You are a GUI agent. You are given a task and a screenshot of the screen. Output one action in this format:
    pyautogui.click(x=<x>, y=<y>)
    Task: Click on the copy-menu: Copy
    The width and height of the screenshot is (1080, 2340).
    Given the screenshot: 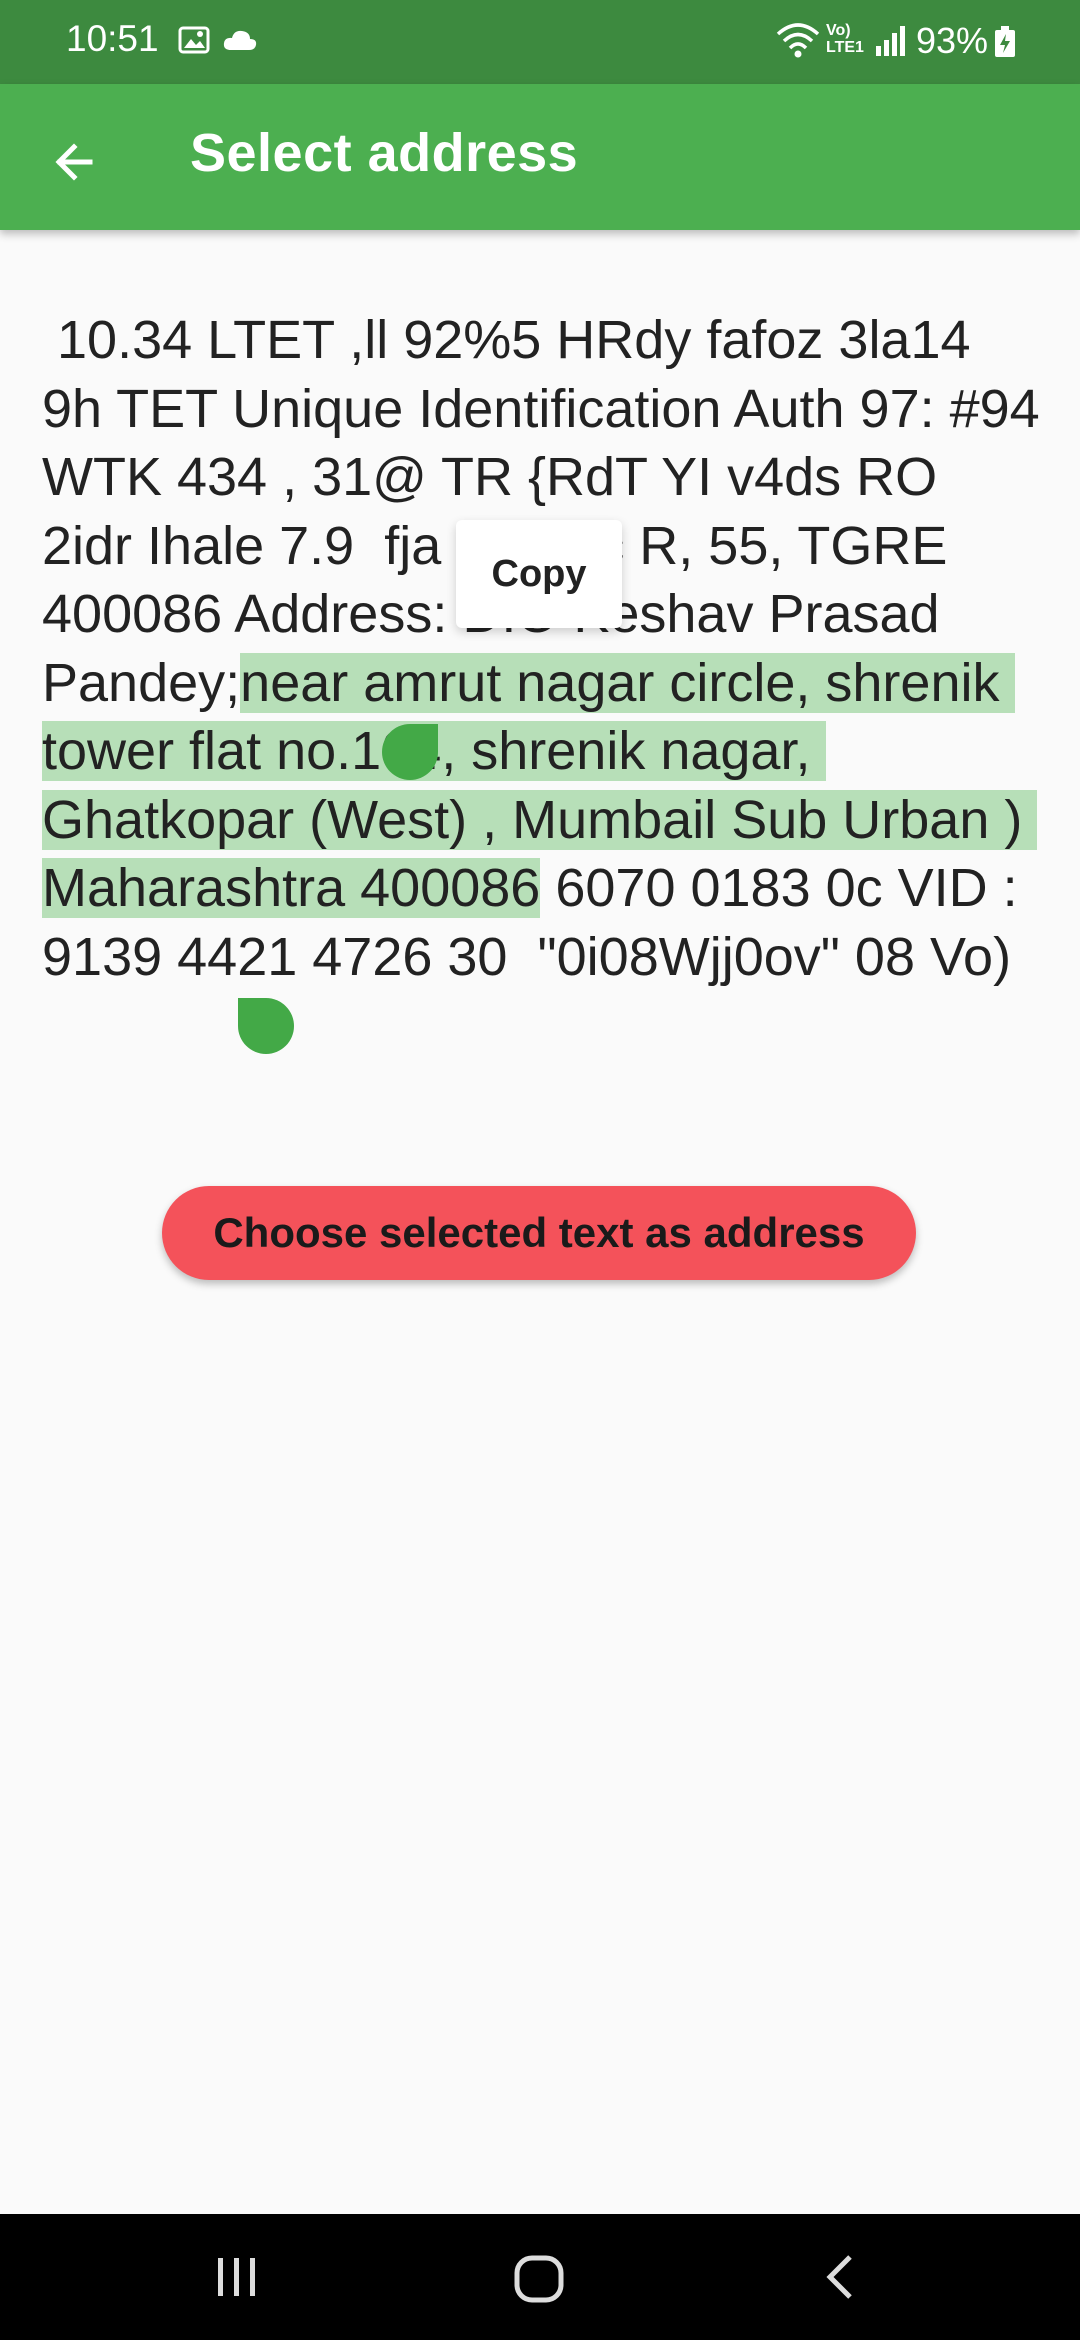 What is the action you would take?
    pyautogui.click(x=539, y=574)
    